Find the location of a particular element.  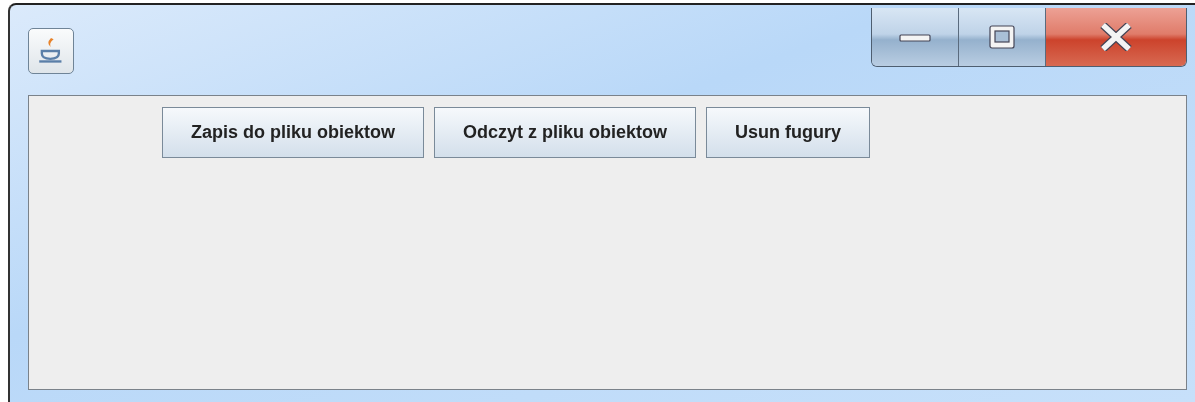

maximize-button is located at coordinates (1002, 37).